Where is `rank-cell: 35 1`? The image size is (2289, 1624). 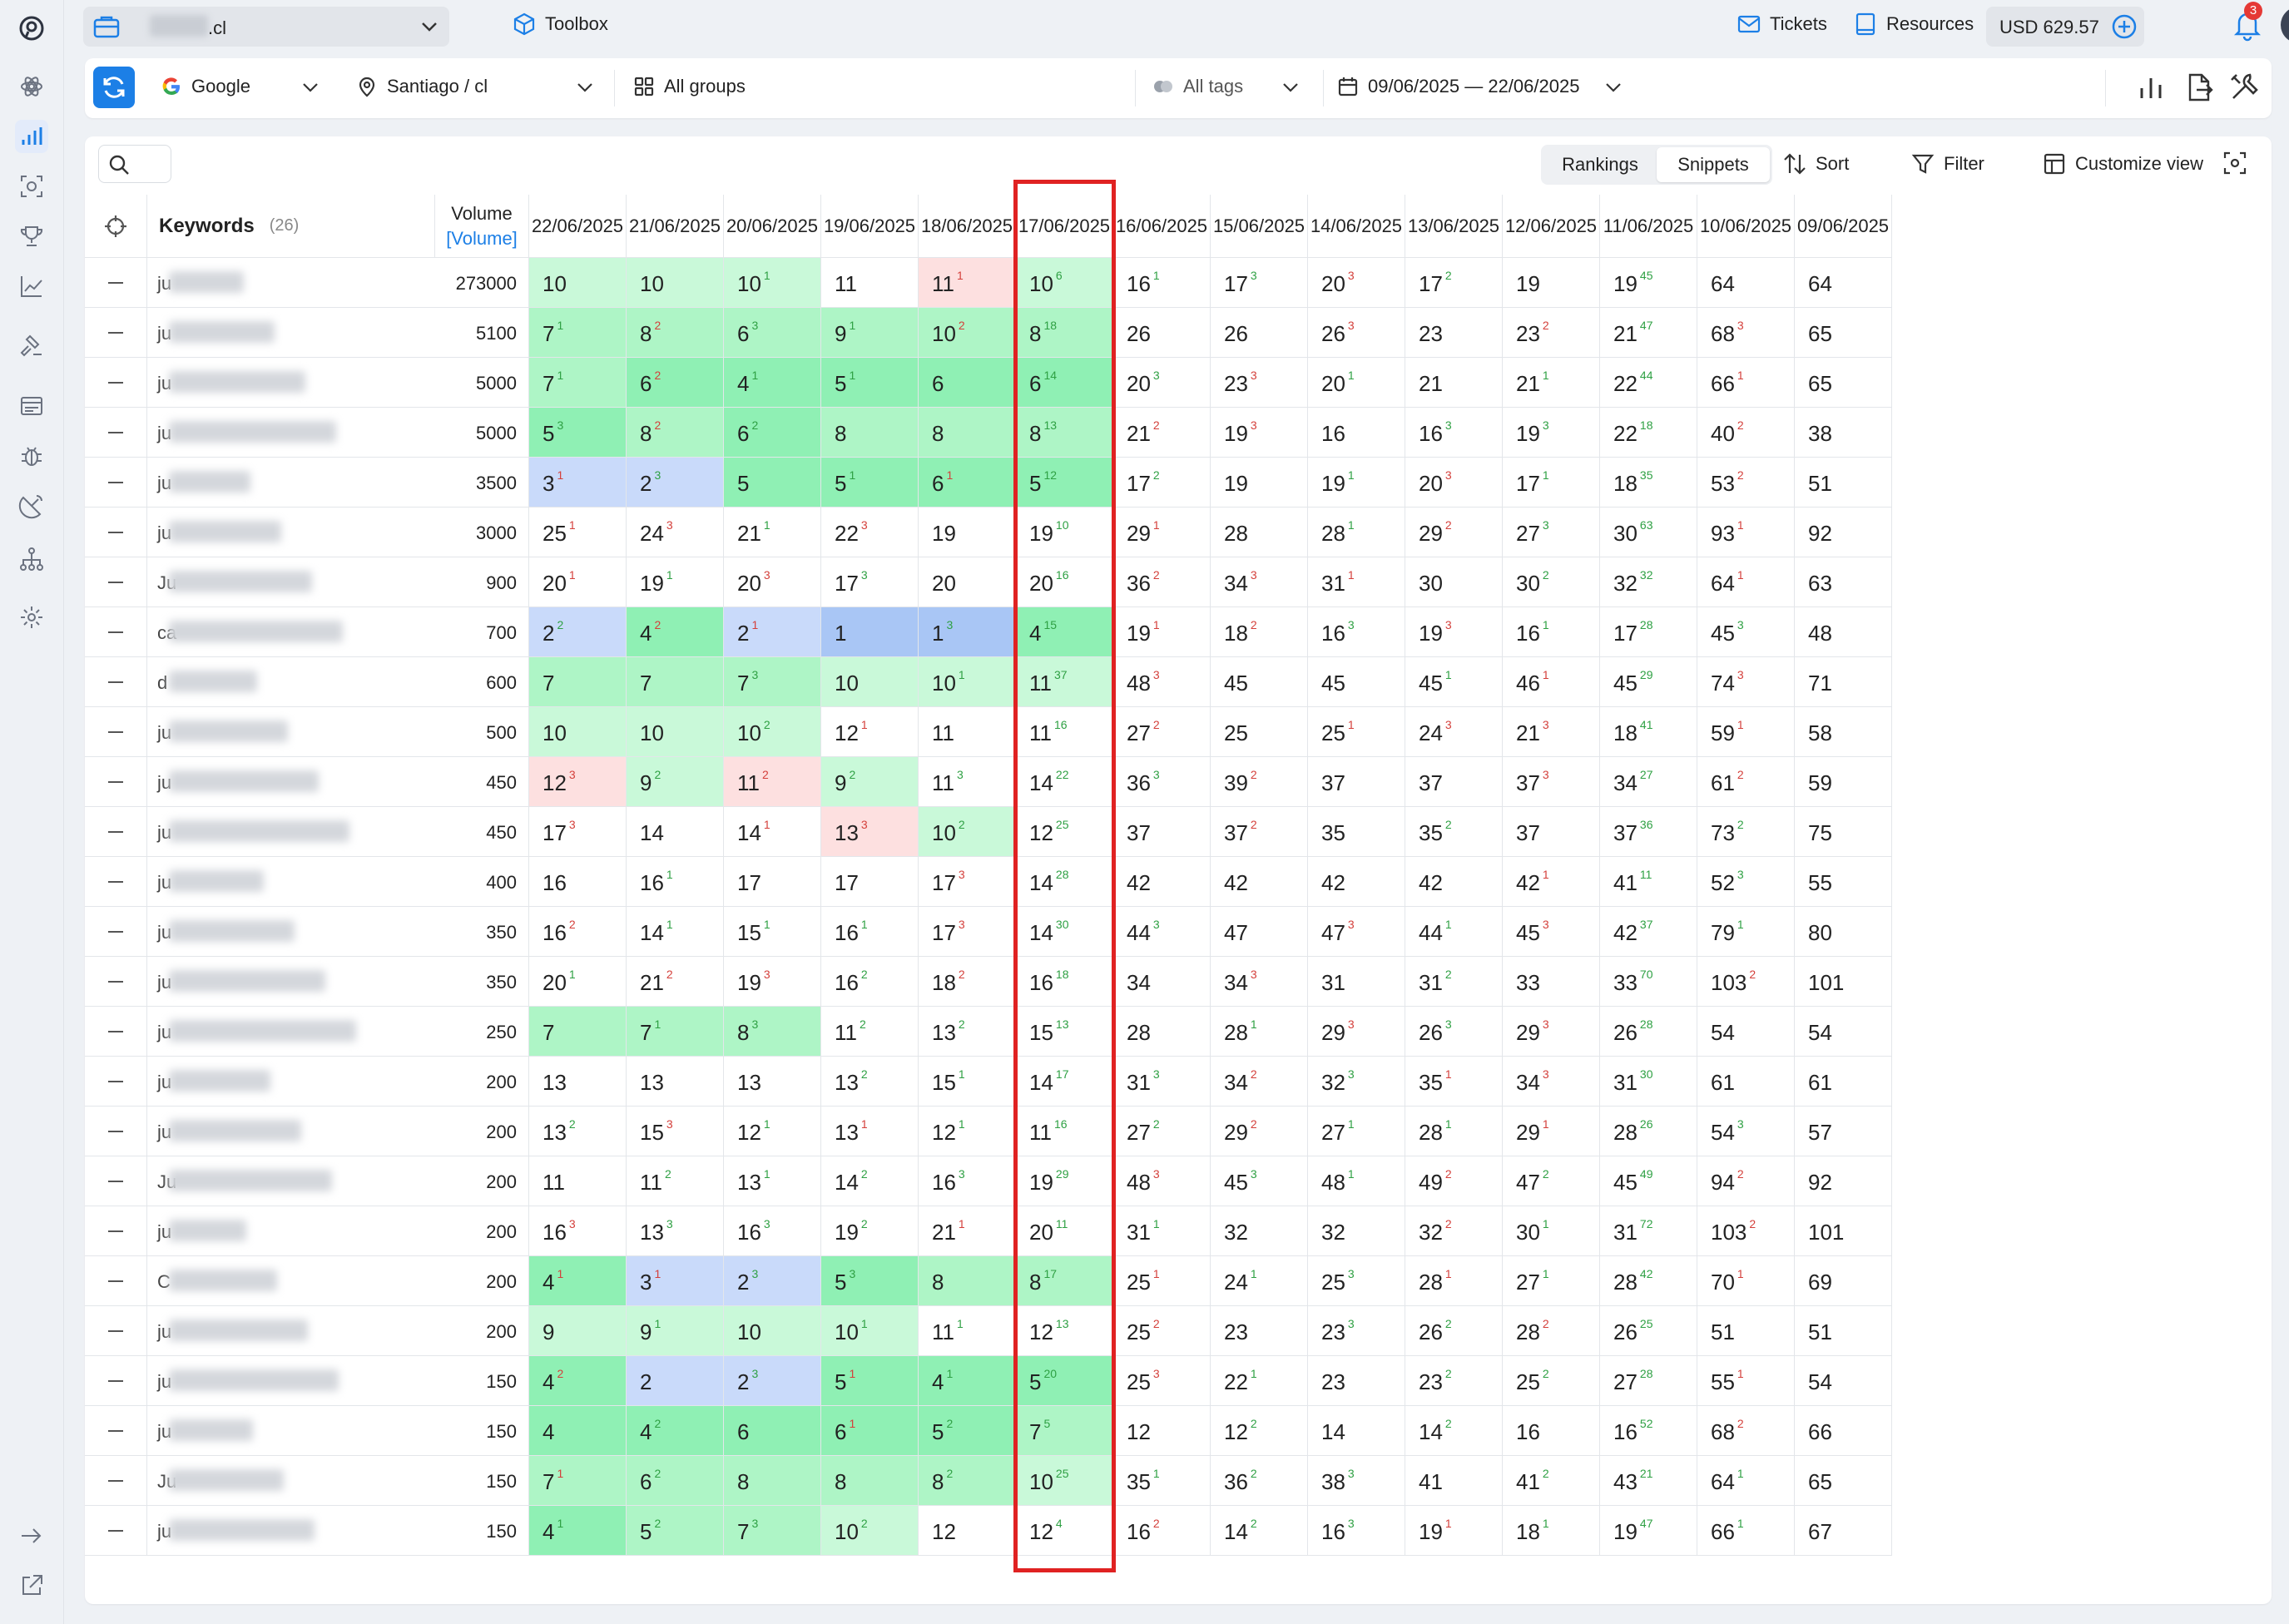
rank-cell: 35 1 is located at coordinates (1162, 1481).